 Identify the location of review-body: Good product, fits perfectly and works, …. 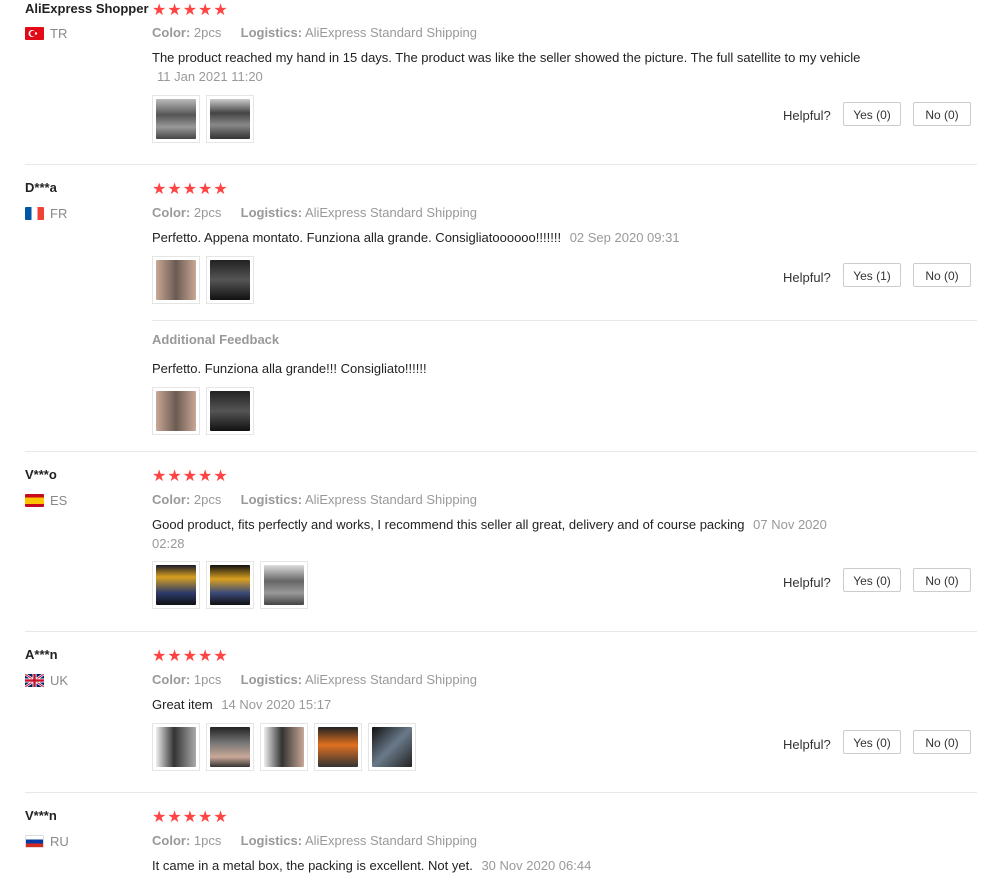
(448, 524).